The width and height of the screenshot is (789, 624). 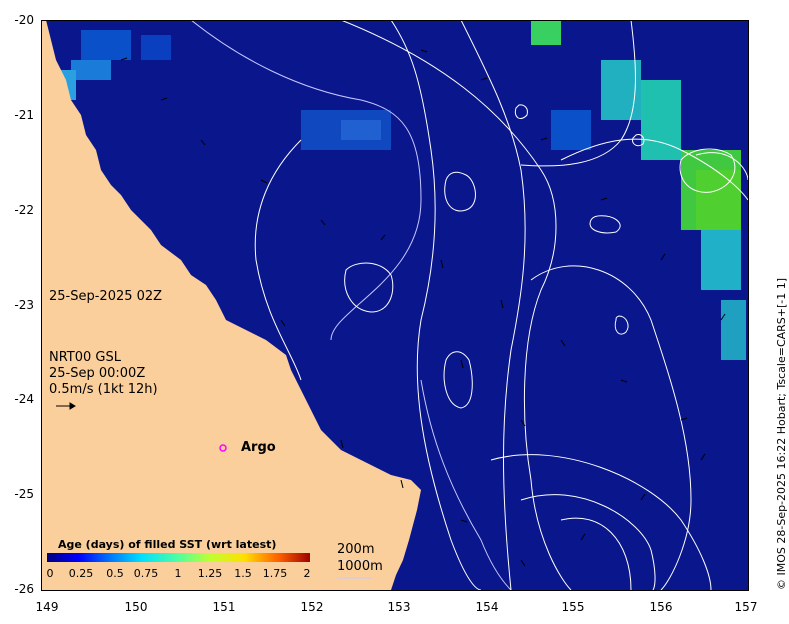 I want to click on legend-title: Age (days) of filled SST (wrt latest), so click(x=167, y=544).